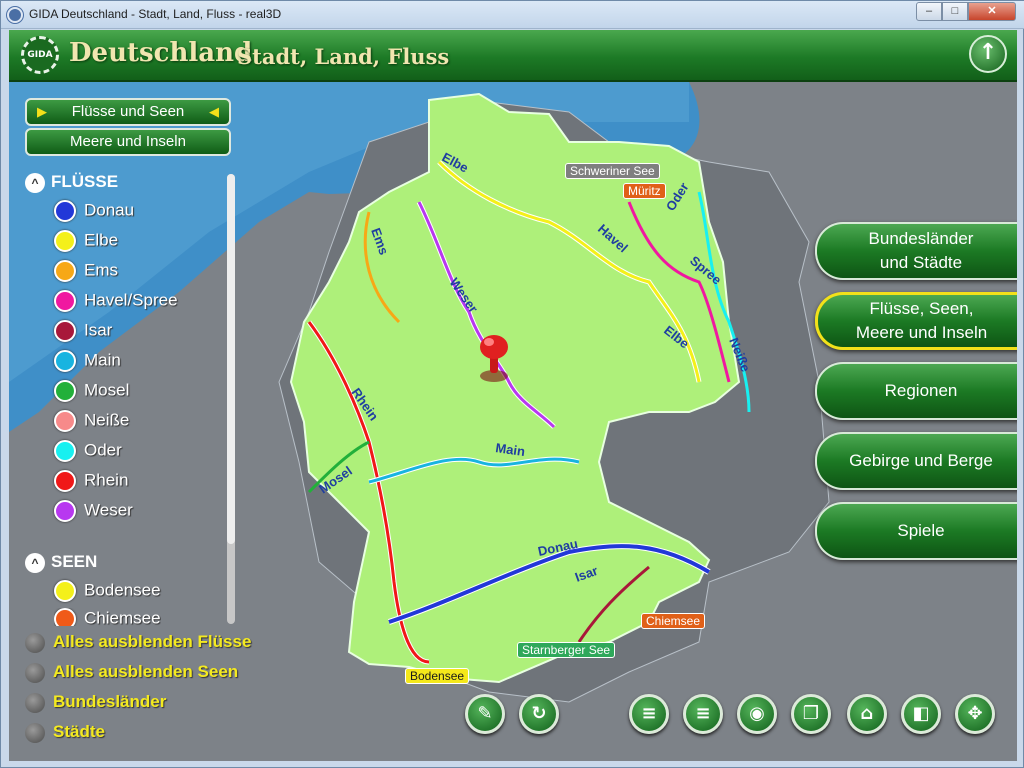 This screenshot has width=1024, height=768. What do you see at coordinates (566, 650) in the screenshot?
I see `map-lake-label: Starnberger See` at bounding box center [566, 650].